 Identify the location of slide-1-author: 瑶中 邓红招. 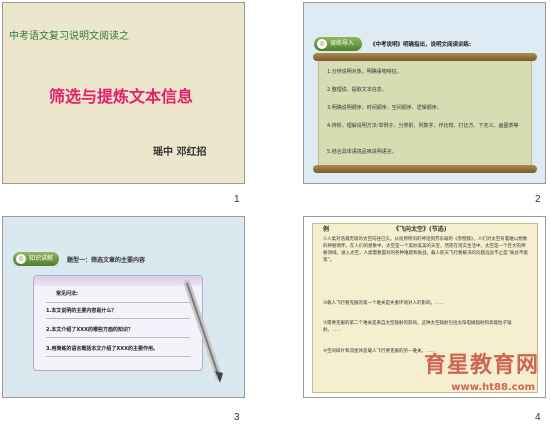
(180, 152).